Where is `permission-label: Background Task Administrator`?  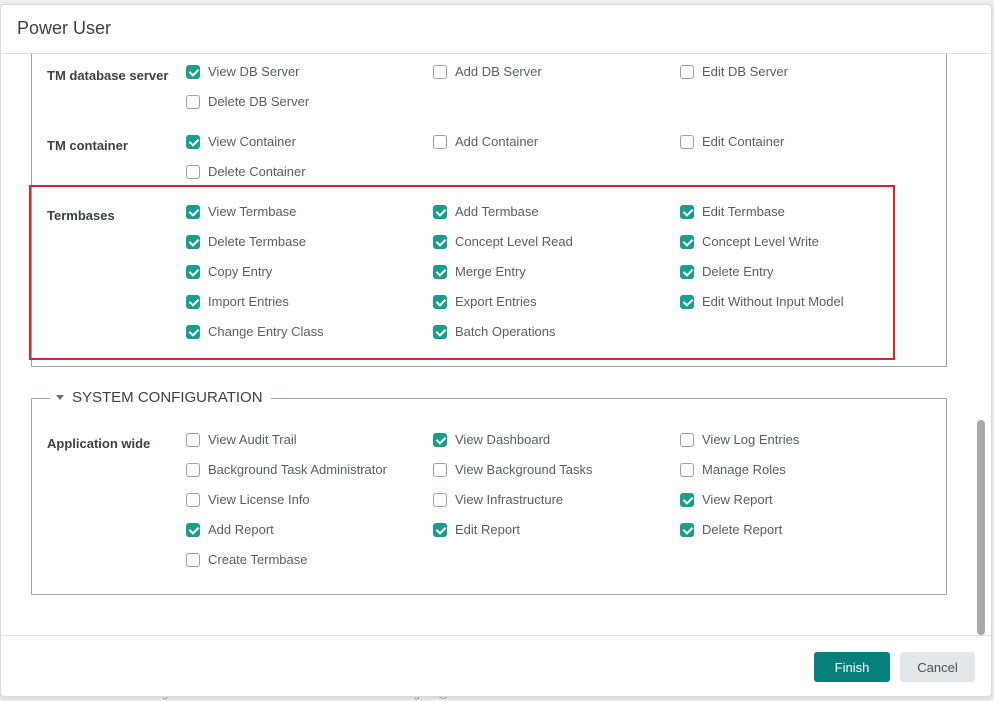
permission-label: Background Task Administrator is located at coordinates (297, 469).